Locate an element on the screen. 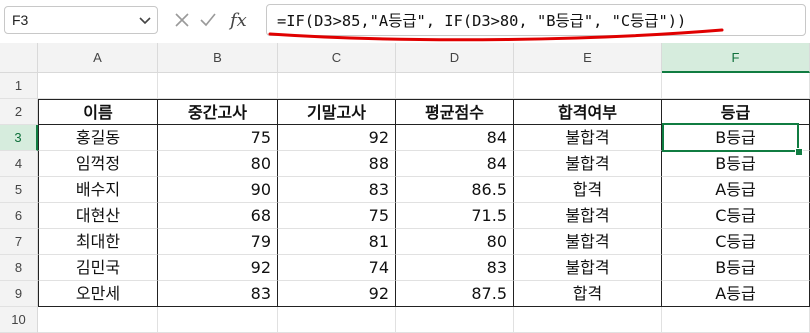 Image resolution: width=810 pixels, height=333 pixels. row-header-8: 8 is located at coordinates (19, 268).